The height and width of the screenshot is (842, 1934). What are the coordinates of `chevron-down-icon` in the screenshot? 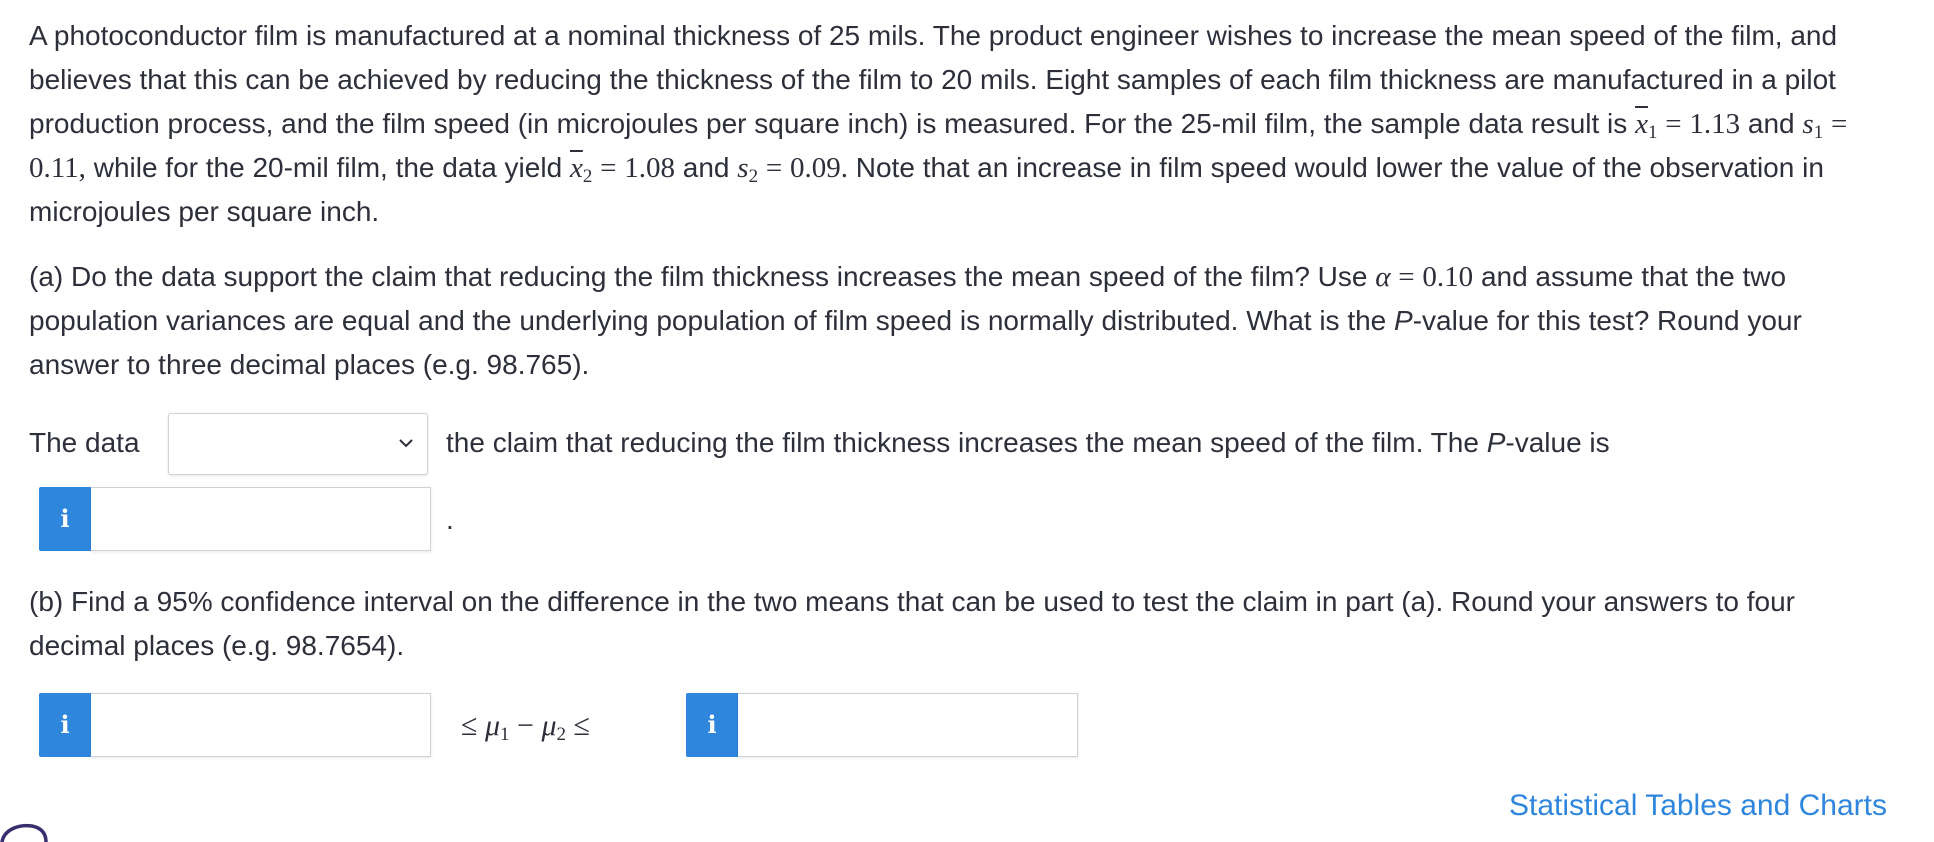 It's located at (406, 443).